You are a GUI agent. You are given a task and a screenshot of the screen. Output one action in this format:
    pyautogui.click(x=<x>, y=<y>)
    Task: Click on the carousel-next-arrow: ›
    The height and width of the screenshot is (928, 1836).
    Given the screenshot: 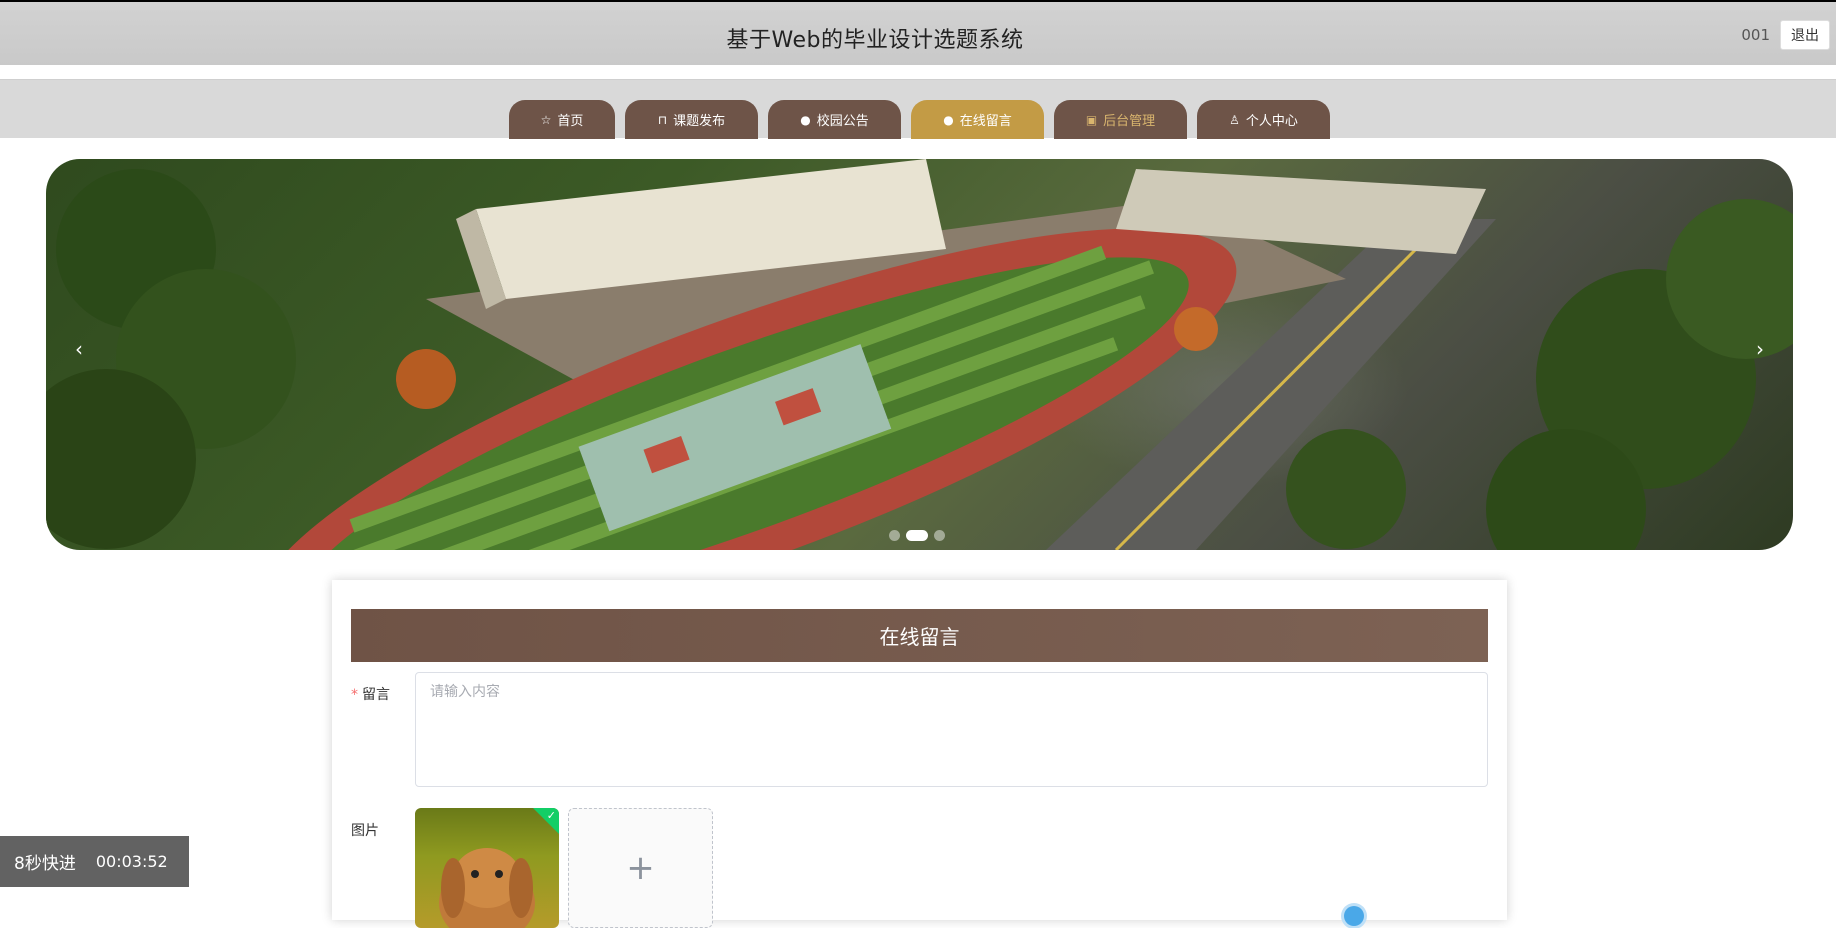 What is the action you would take?
    pyautogui.click(x=1760, y=349)
    